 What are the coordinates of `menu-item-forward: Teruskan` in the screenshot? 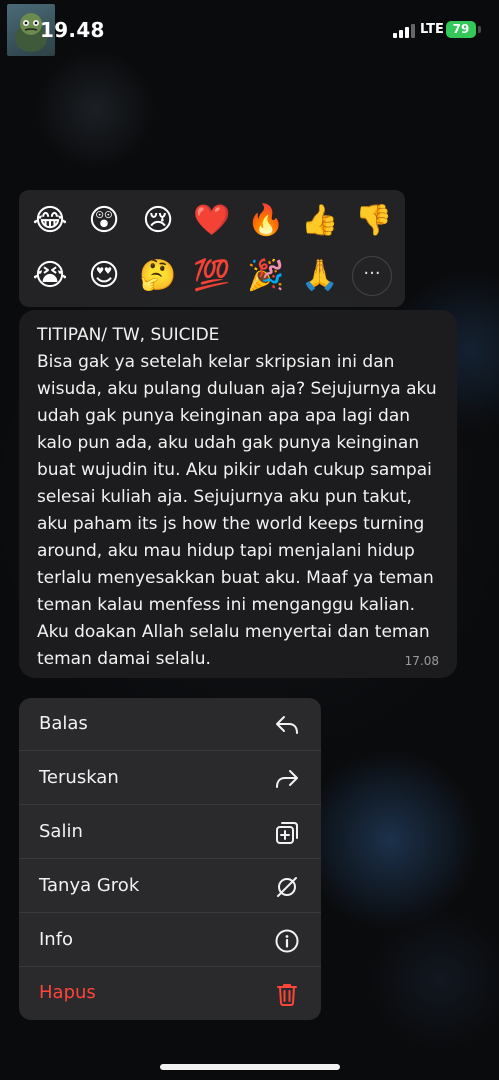 It's located at (170, 778).